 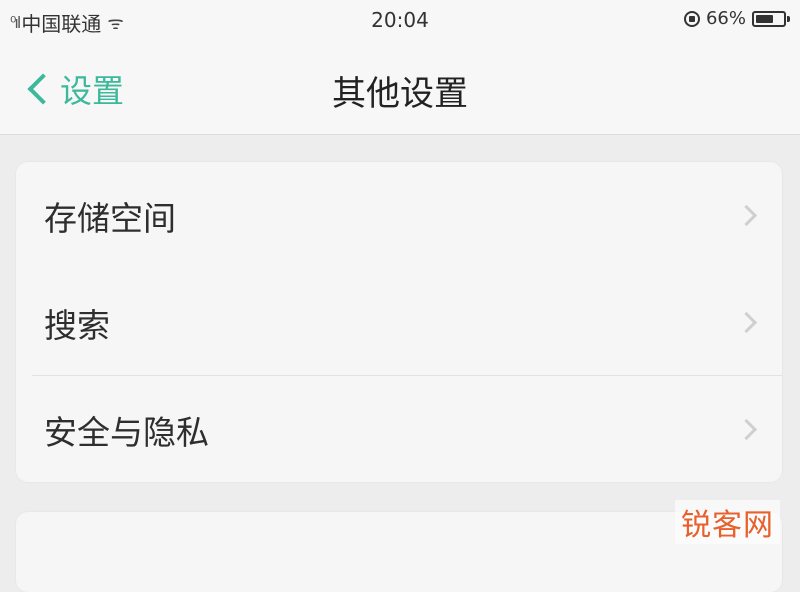 I want to click on battery-percent: 66%, so click(x=725, y=18).